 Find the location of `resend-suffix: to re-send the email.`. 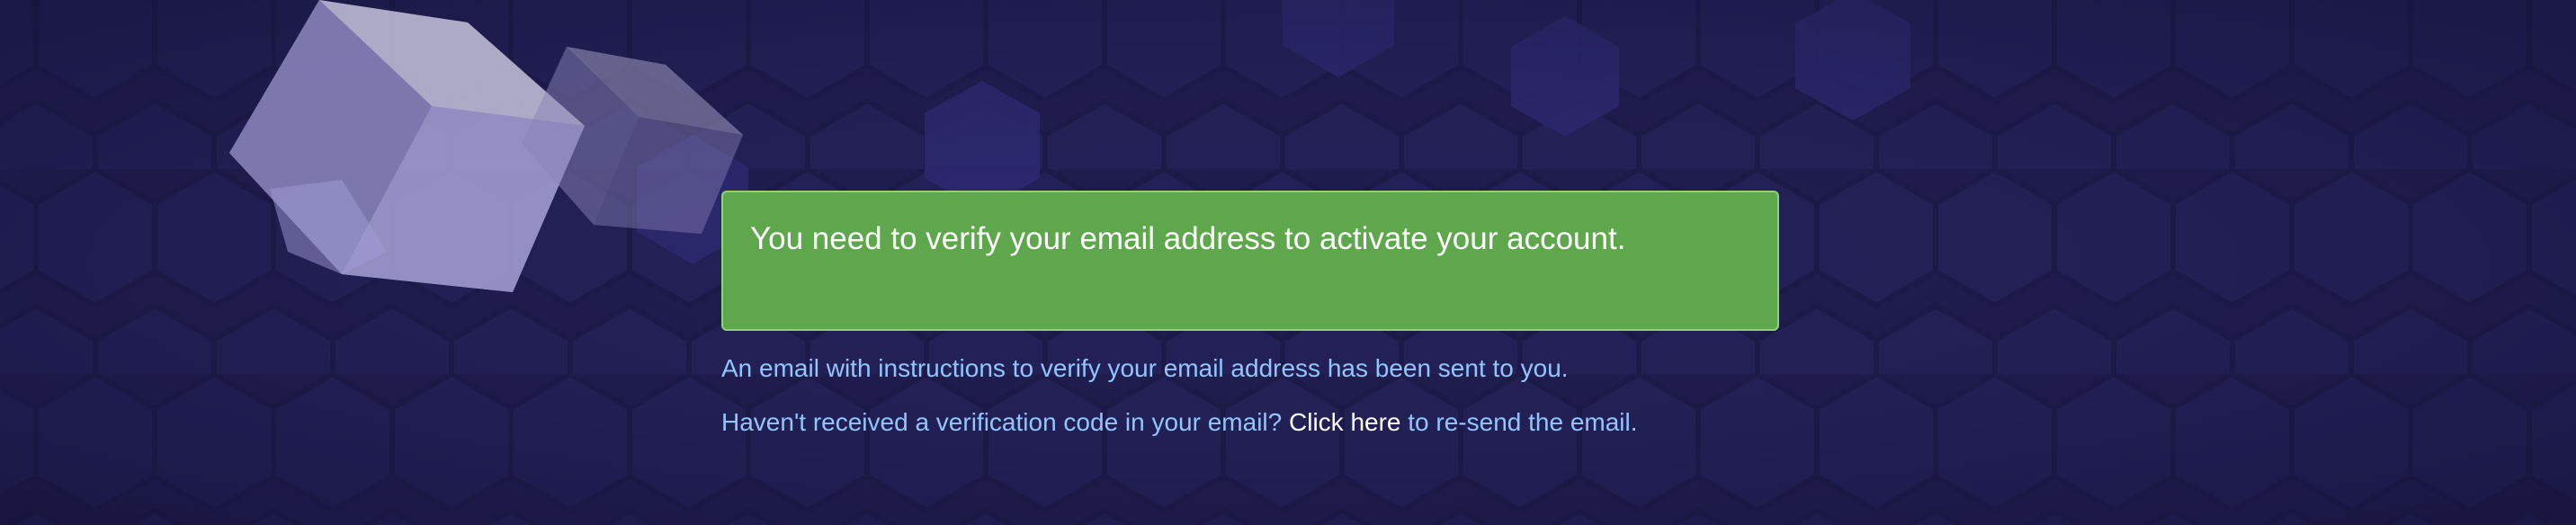

resend-suffix: to re-send the email. is located at coordinates (1523, 422).